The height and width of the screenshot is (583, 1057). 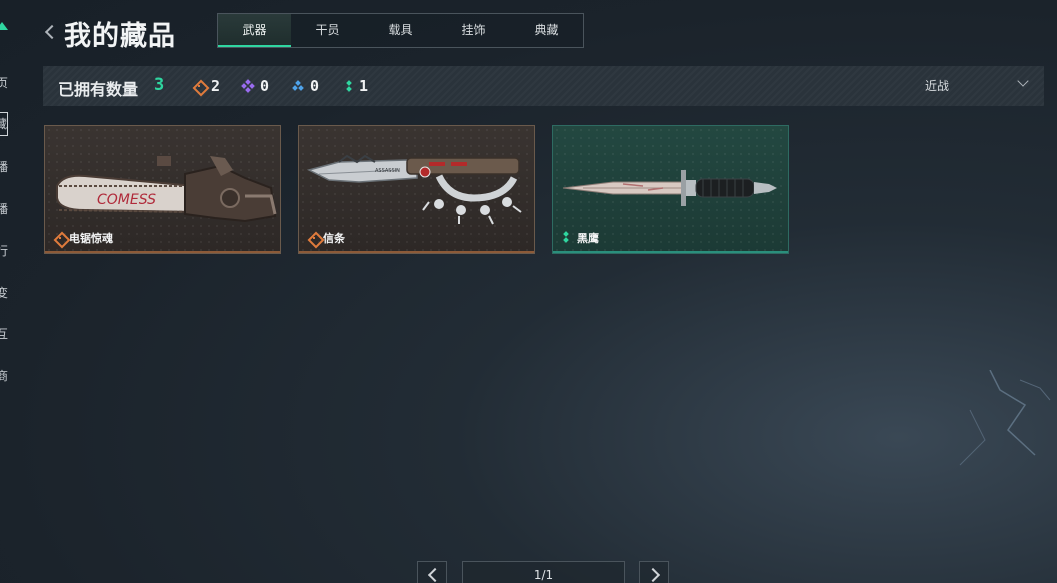 I want to click on rail-item-0: 页, so click(x=4, y=82).